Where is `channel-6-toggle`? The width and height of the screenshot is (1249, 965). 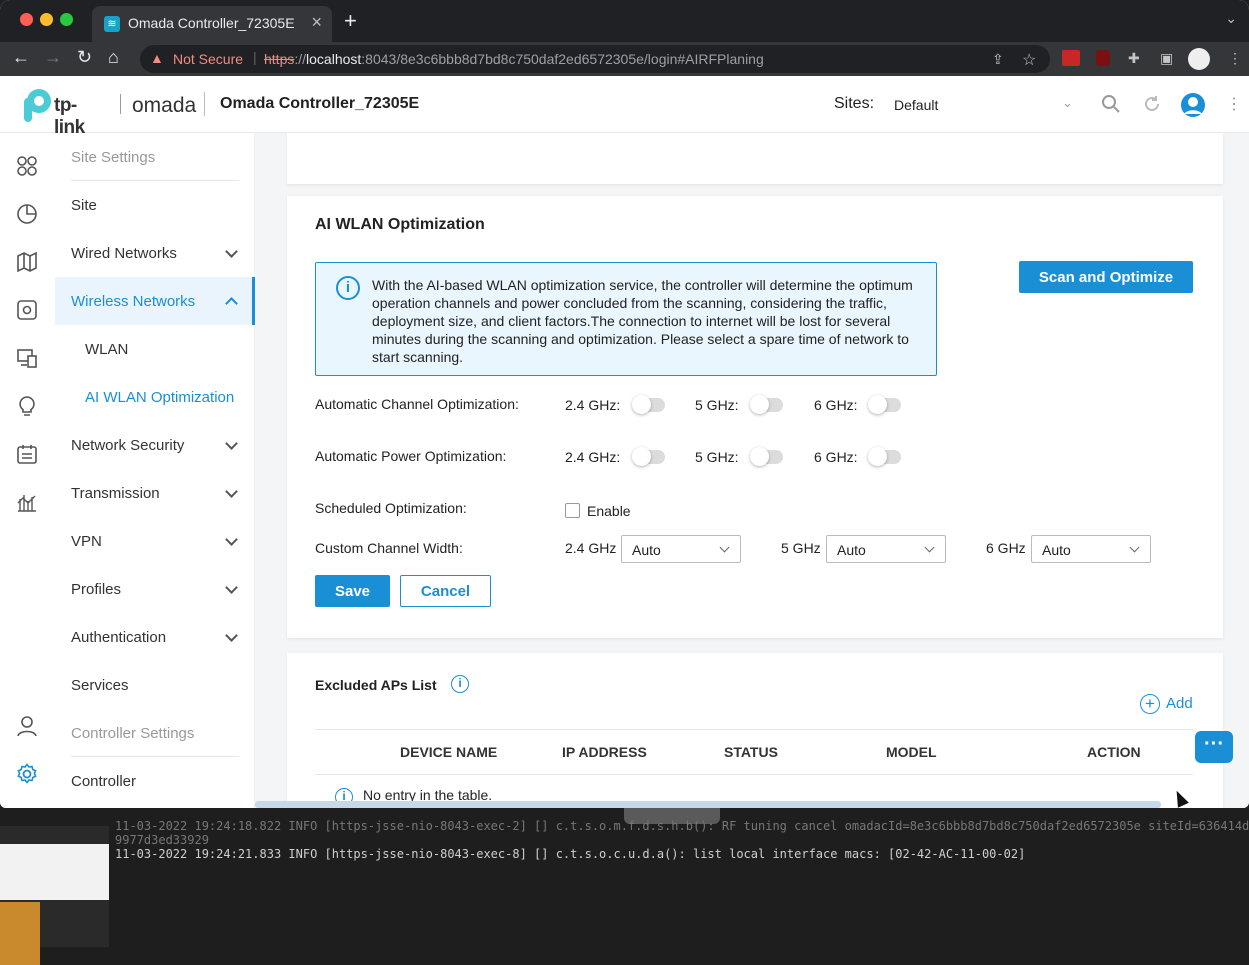 channel-6-toggle is located at coordinates (884, 404).